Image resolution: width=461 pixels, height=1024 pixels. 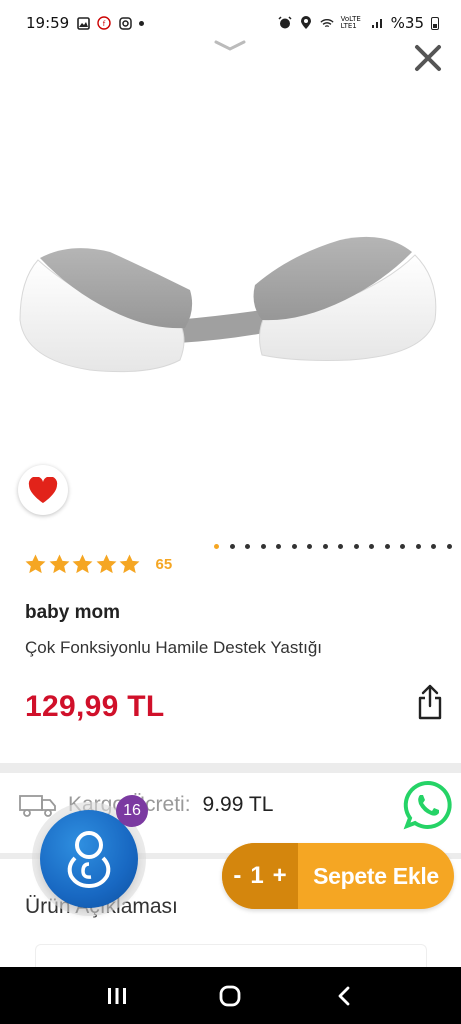 I want to click on rating-stars, so click(x=83, y=564).